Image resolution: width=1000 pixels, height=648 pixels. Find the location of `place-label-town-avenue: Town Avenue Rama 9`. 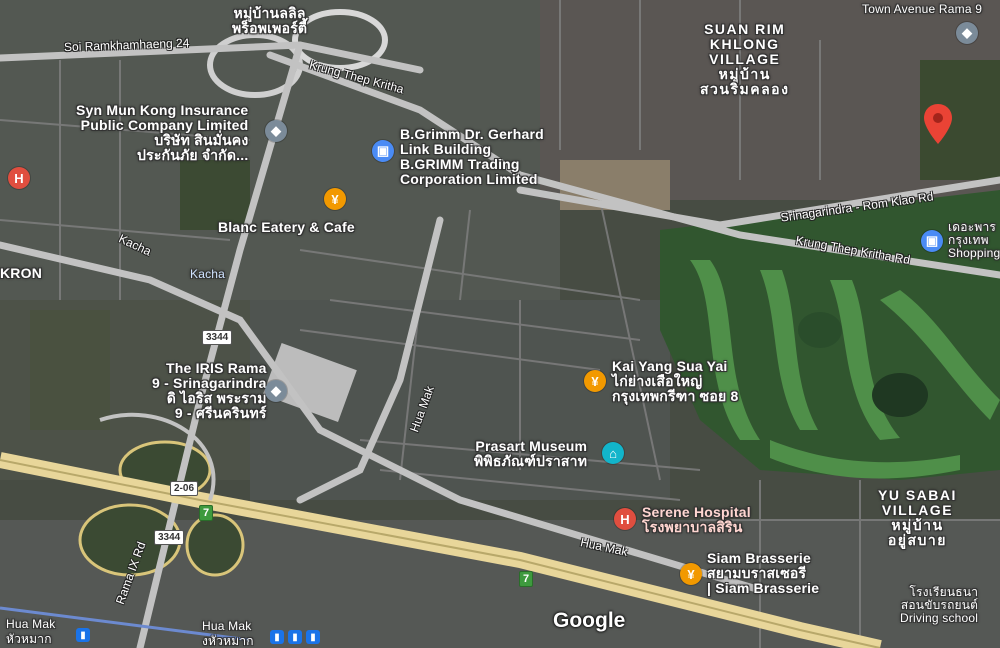

place-label-town-avenue: Town Avenue Rama 9 is located at coordinates (922, 9).